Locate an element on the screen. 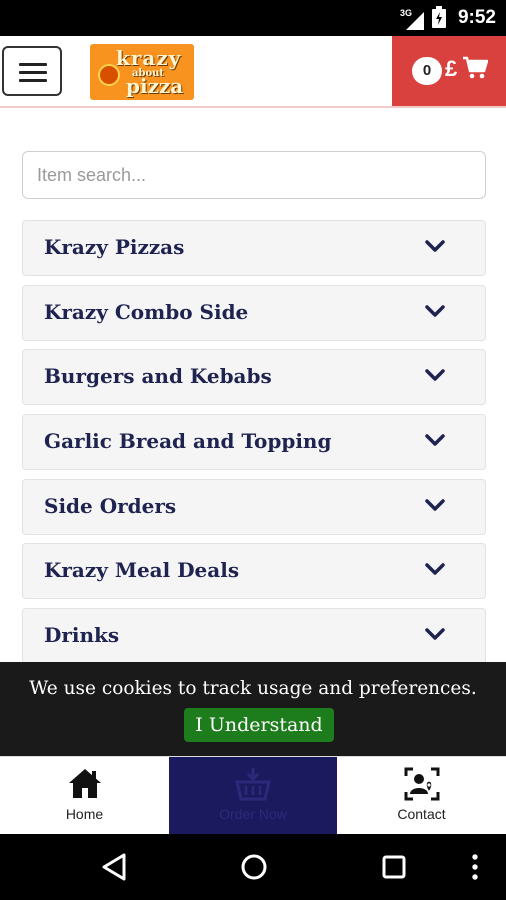 The image size is (506, 900). category-label: Krazy Combo Side is located at coordinates (146, 311).